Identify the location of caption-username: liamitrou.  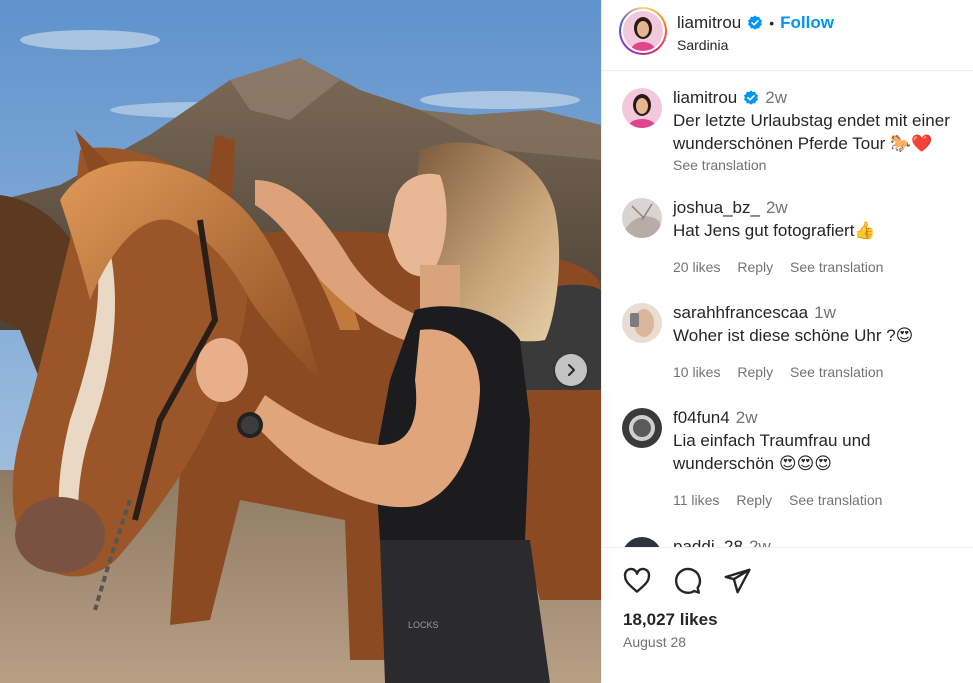
(705, 98).